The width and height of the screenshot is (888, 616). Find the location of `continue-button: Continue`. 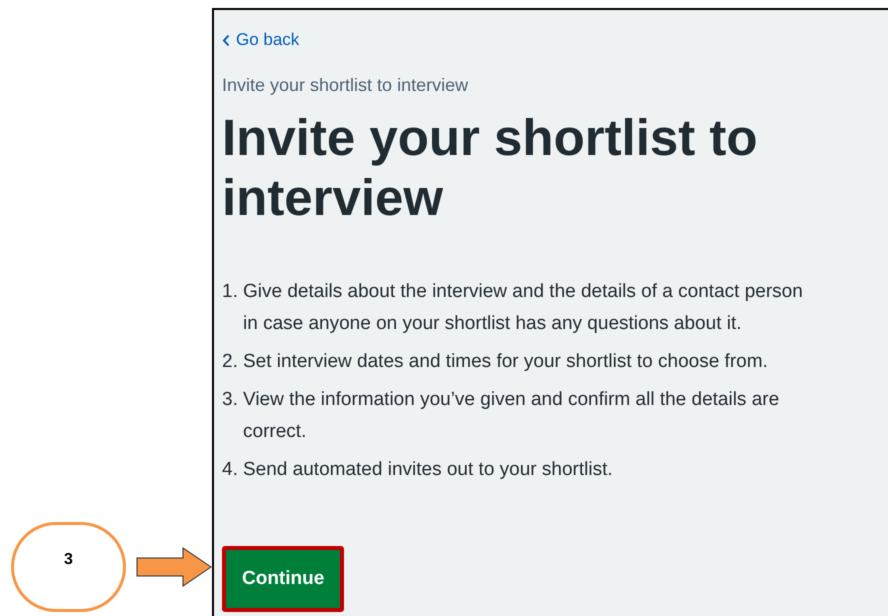

continue-button: Continue is located at coordinates (283, 579).